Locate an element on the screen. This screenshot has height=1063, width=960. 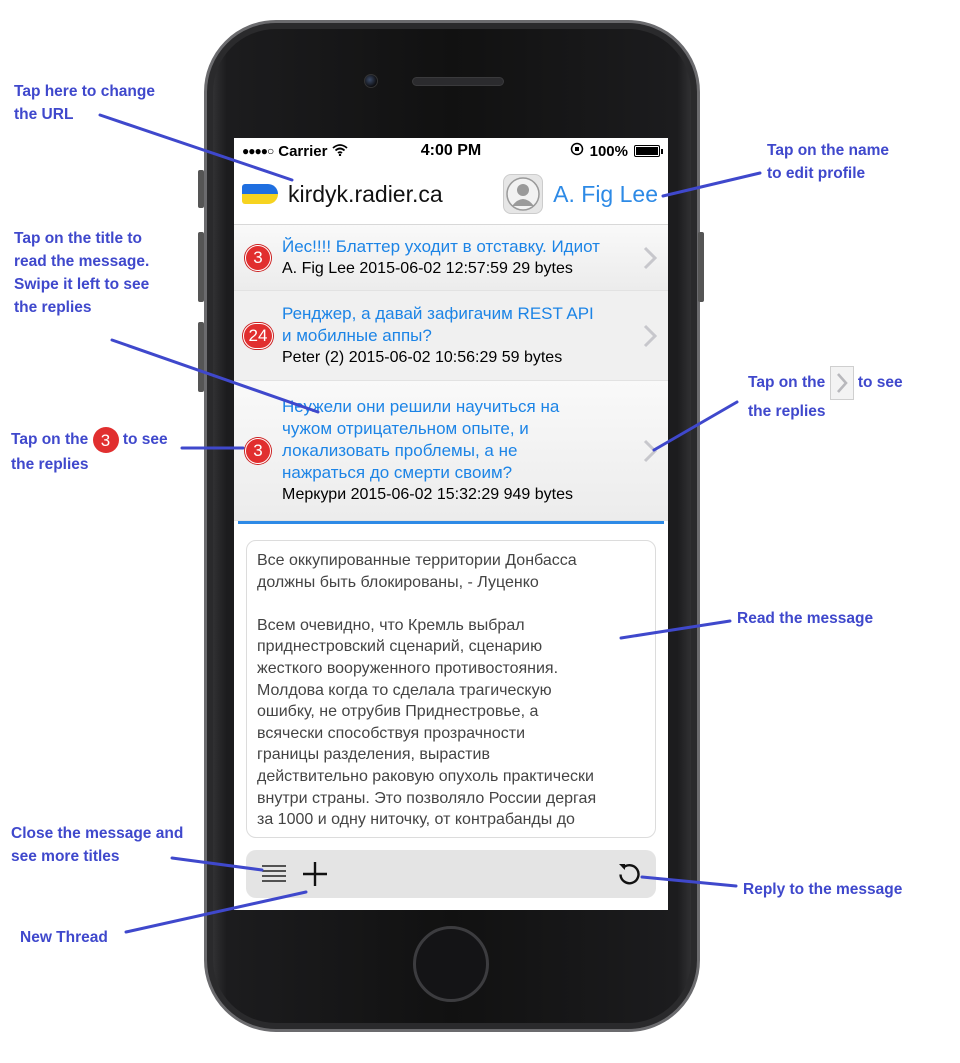
note-edit-profile: Tap on the name to edit profile is located at coordinates (828, 162).